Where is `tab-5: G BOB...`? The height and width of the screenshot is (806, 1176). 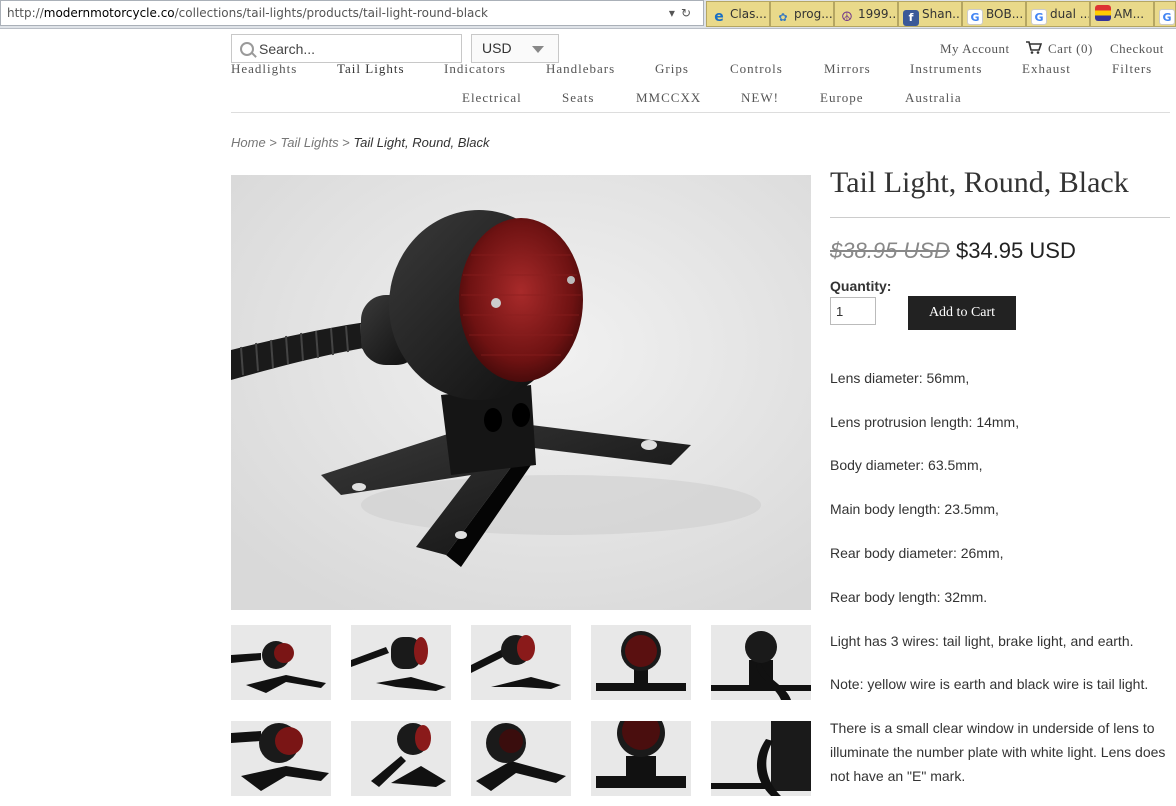
tab-5: G BOB... is located at coordinates (994, 14).